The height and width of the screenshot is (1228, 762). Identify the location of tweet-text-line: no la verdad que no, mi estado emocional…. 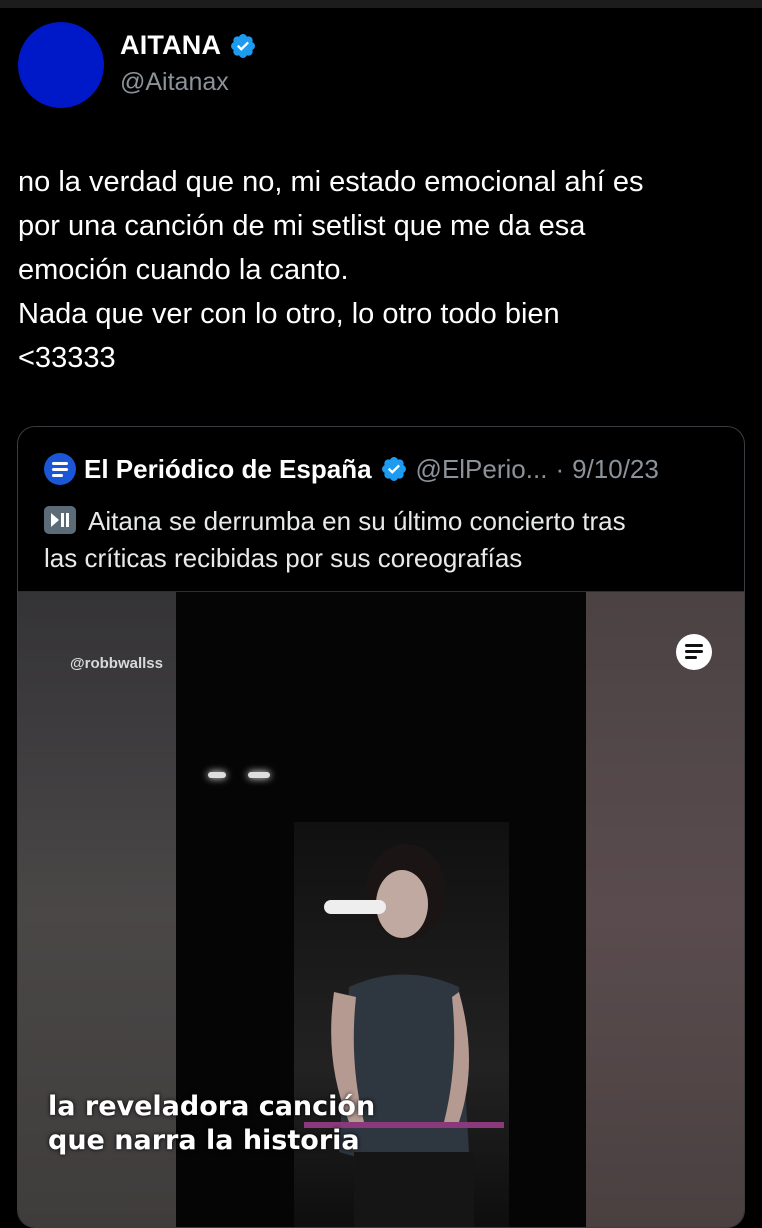
(331, 182).